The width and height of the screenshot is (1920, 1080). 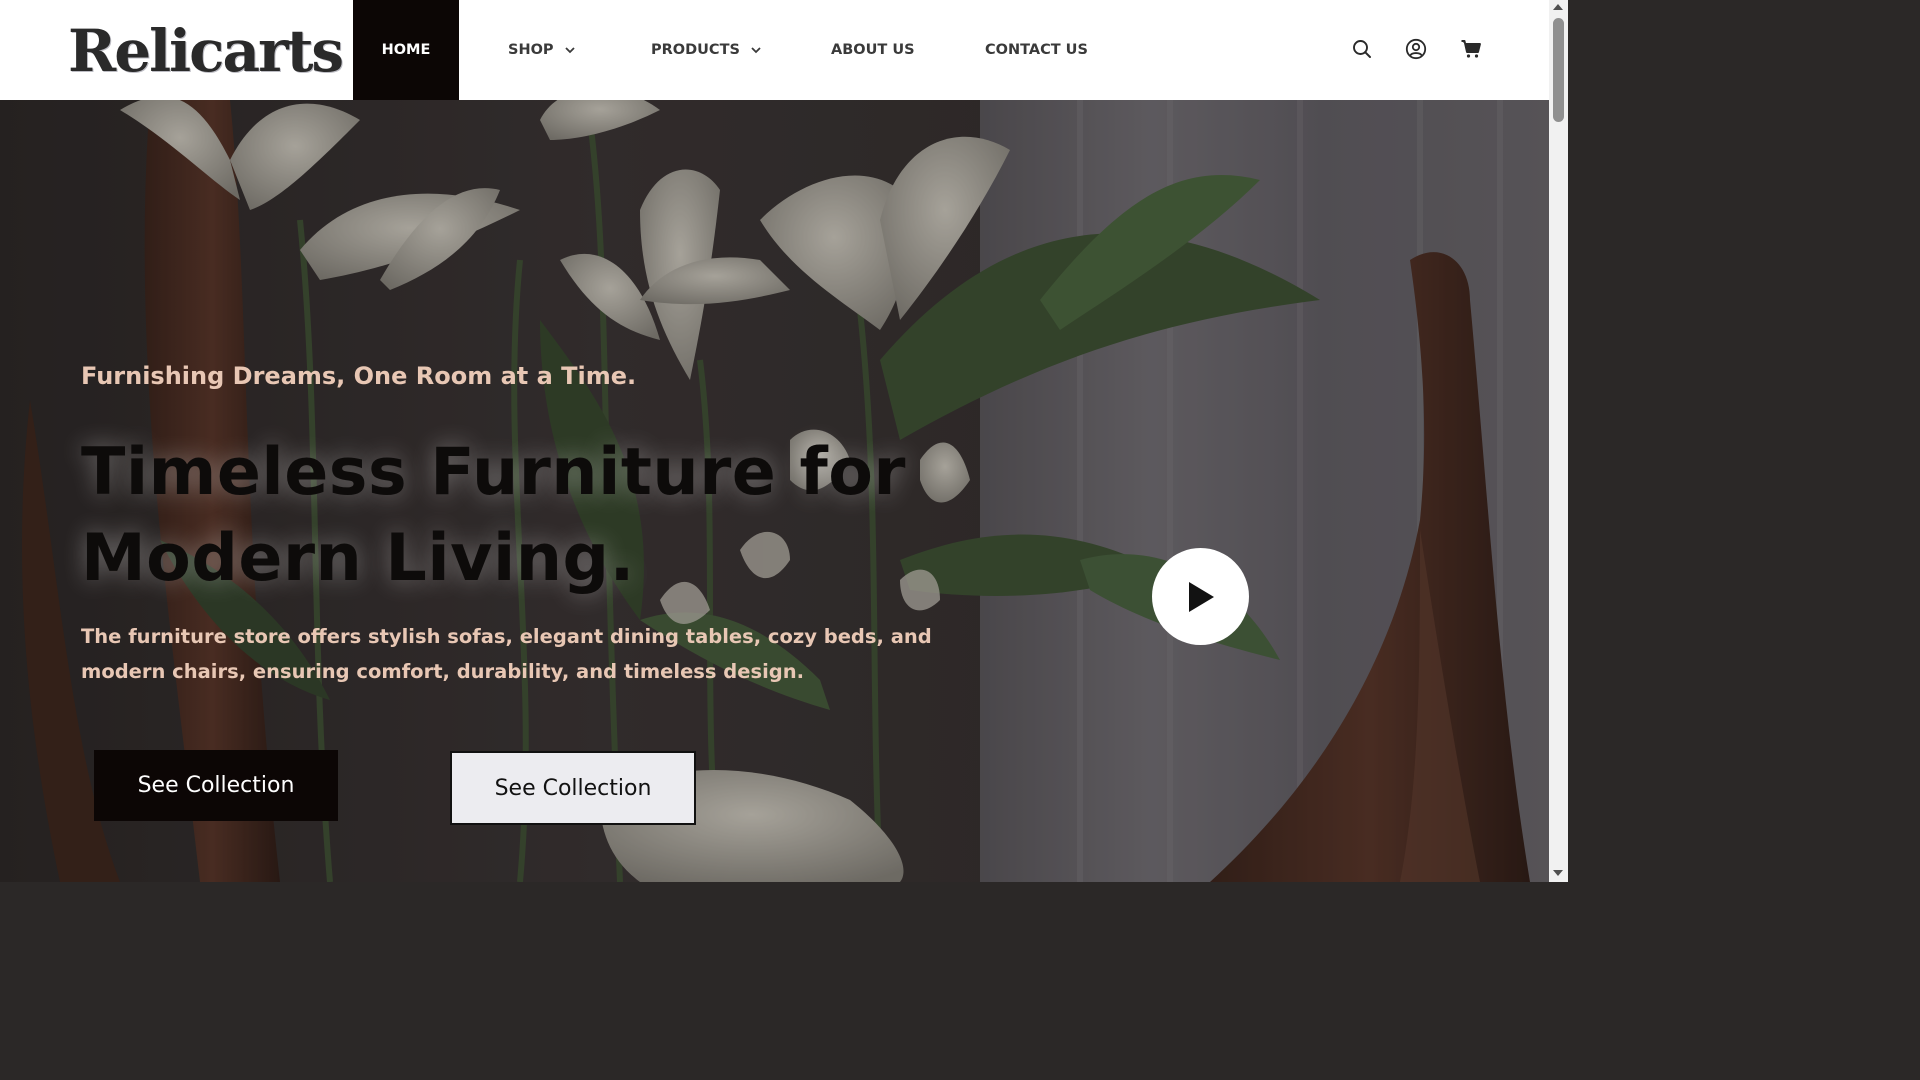 What do you see at coordinates (493, 472) in the screenshot?
I see `hero-headline-line-1: Timeless Furniture for` at bounding box center [493, 472].